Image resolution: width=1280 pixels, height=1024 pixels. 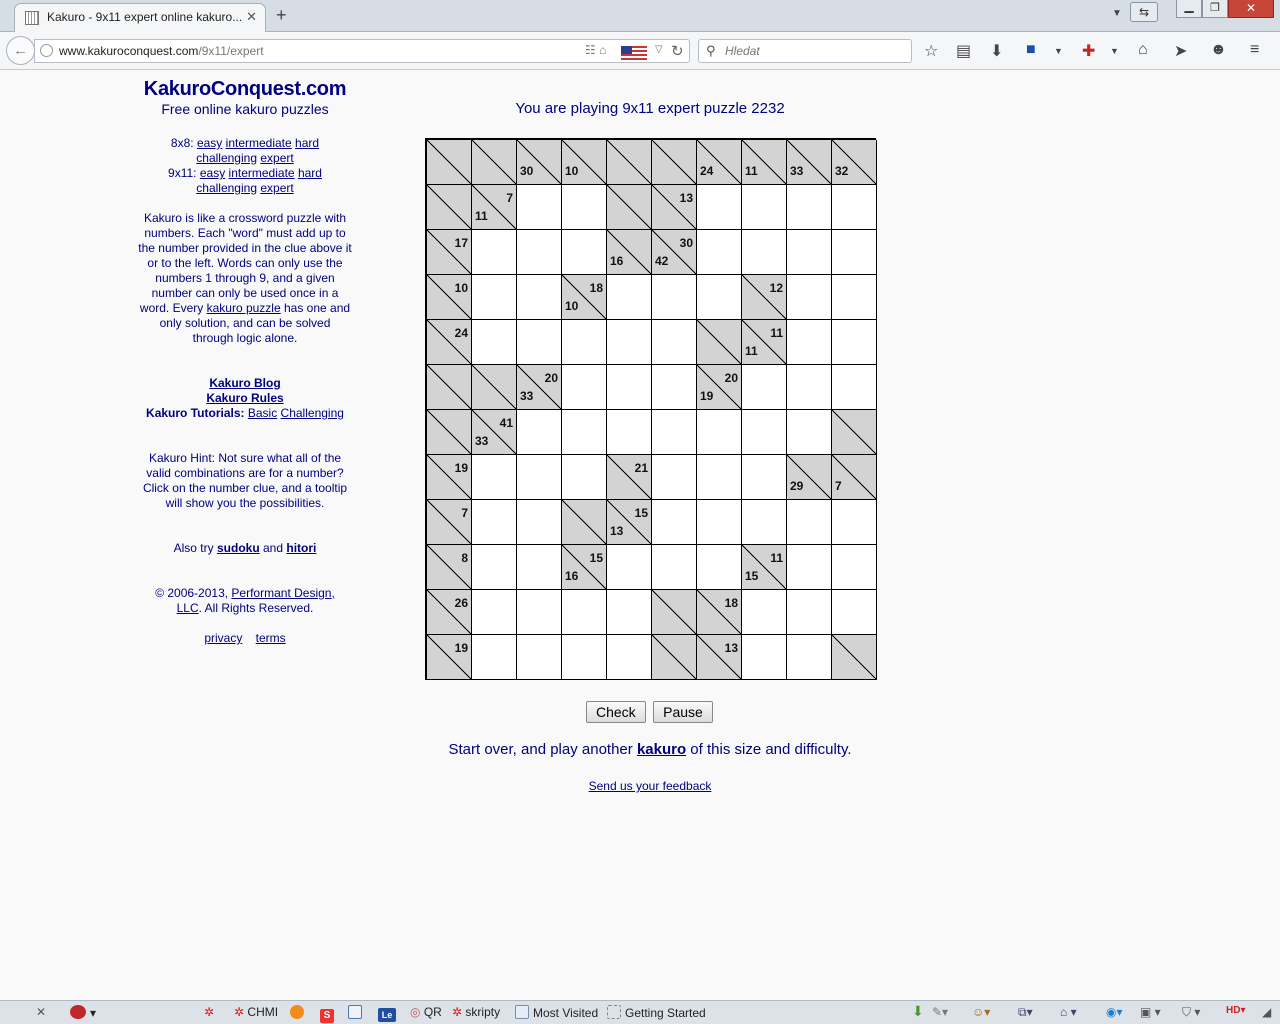 I want to click on clue-cell: 17, so click(x=449, y=252).